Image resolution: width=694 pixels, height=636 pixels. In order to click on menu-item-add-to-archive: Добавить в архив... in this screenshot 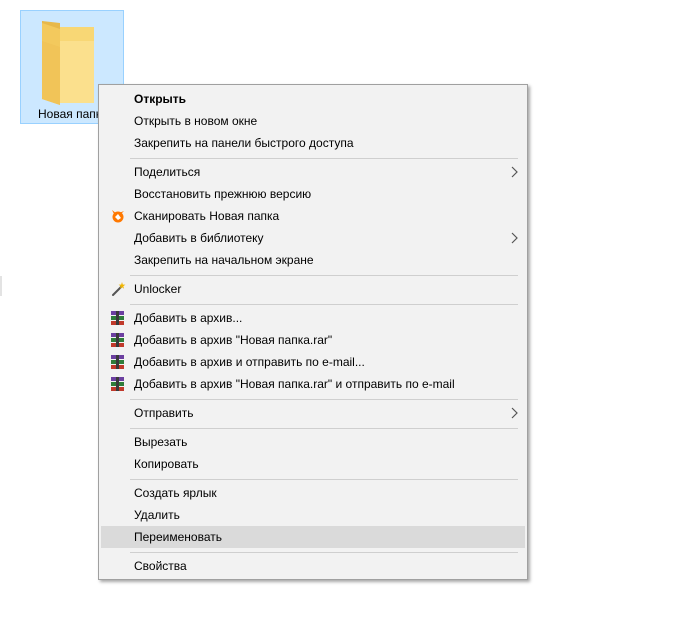, I will do `click(313, 318)`.